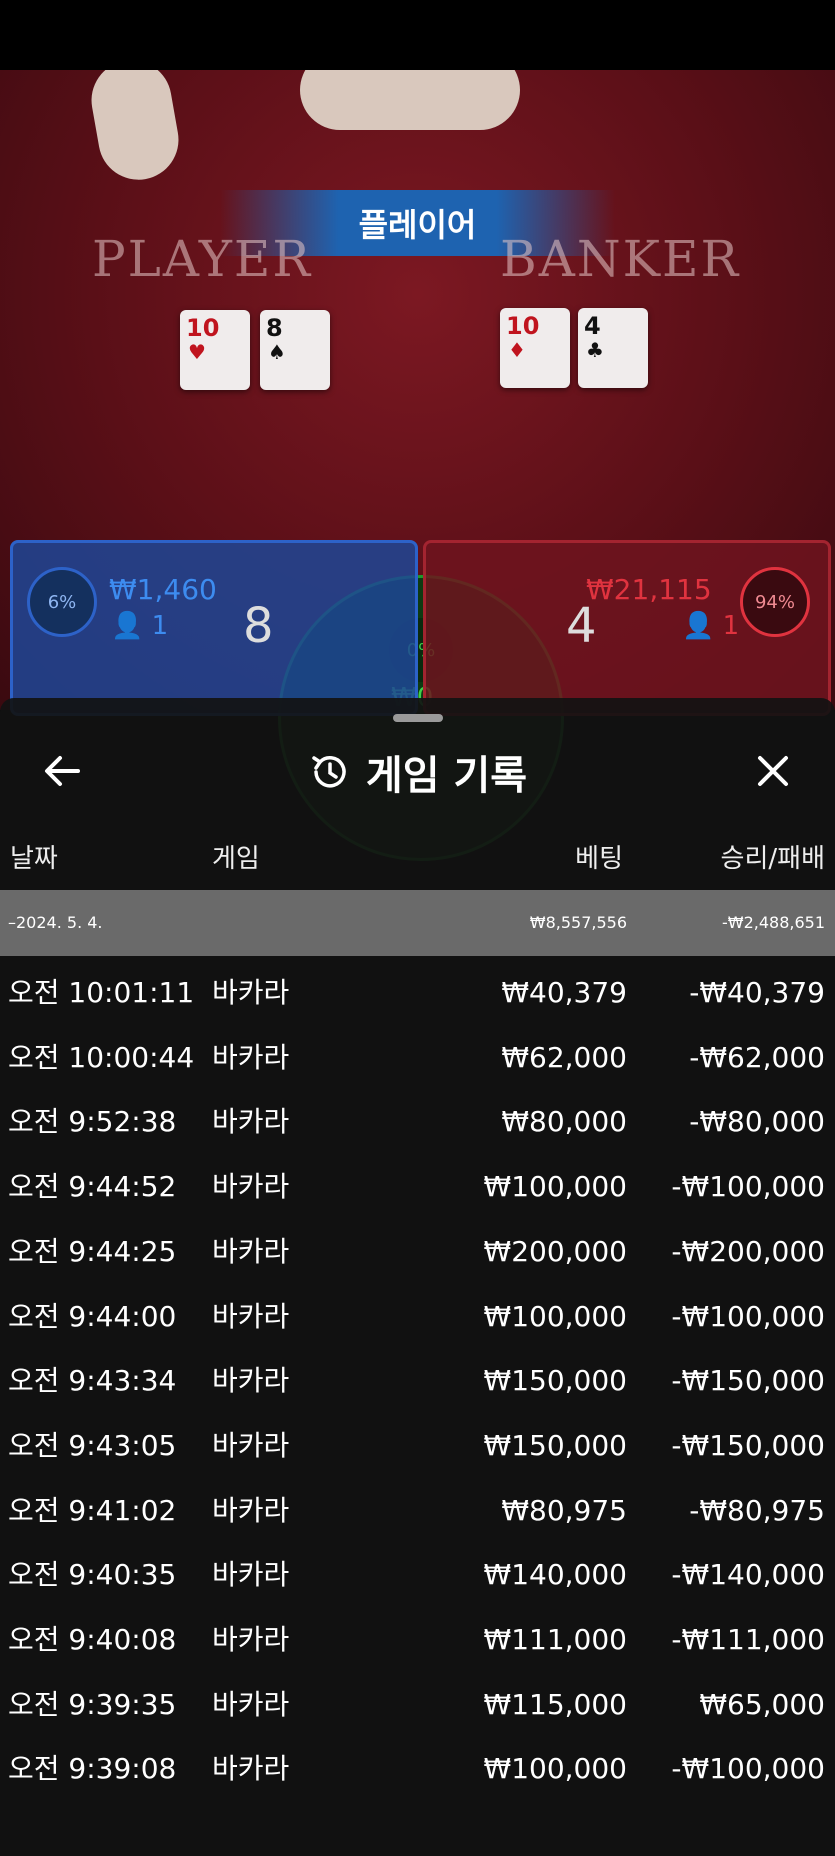  What do you see at coordinates (731, 626) in the screenshot?
I see `banker-count-value: 1` at bounding box center [731, 626].